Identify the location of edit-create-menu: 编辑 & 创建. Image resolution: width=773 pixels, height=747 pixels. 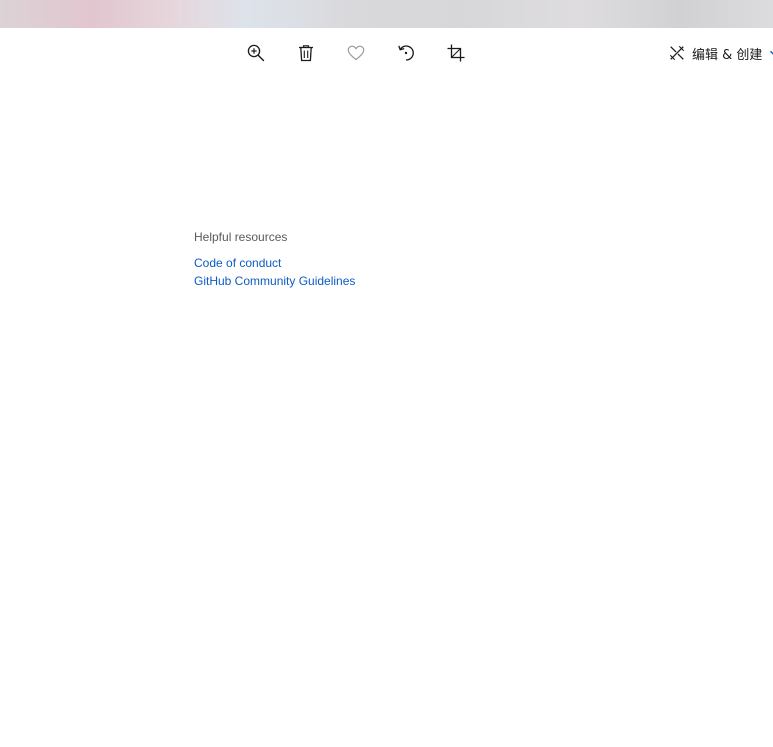
(720, 53).